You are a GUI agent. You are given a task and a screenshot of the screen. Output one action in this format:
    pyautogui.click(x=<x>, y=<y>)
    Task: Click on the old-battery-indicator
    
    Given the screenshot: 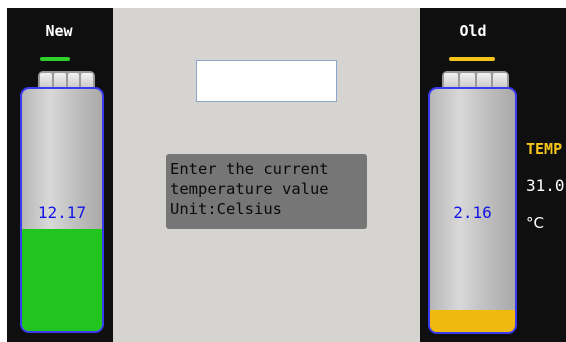 What is the action you would take?
    pyautogui.click(x=472, y=59)
    